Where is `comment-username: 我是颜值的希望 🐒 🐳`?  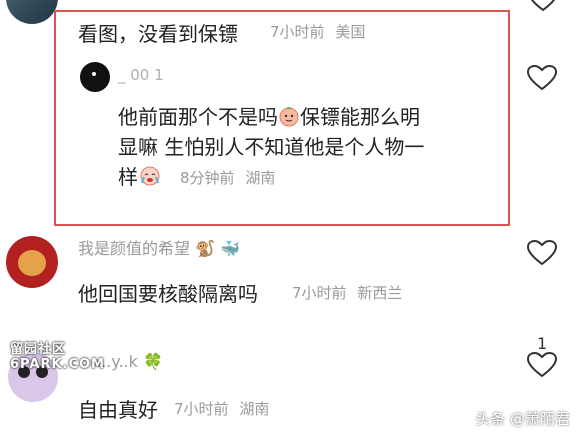
comment-username: 我是颜值的希望 🐒 🐳 is located at coordinates (159, 247).